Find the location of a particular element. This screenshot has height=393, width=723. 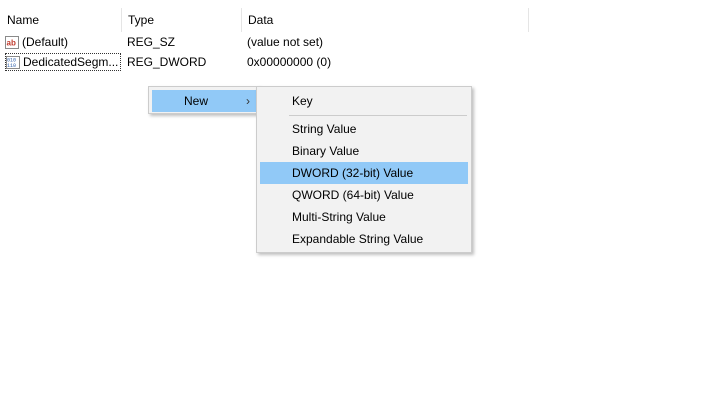

menu-item-binary-value: Binary Value is located at coordinates (364, 151).